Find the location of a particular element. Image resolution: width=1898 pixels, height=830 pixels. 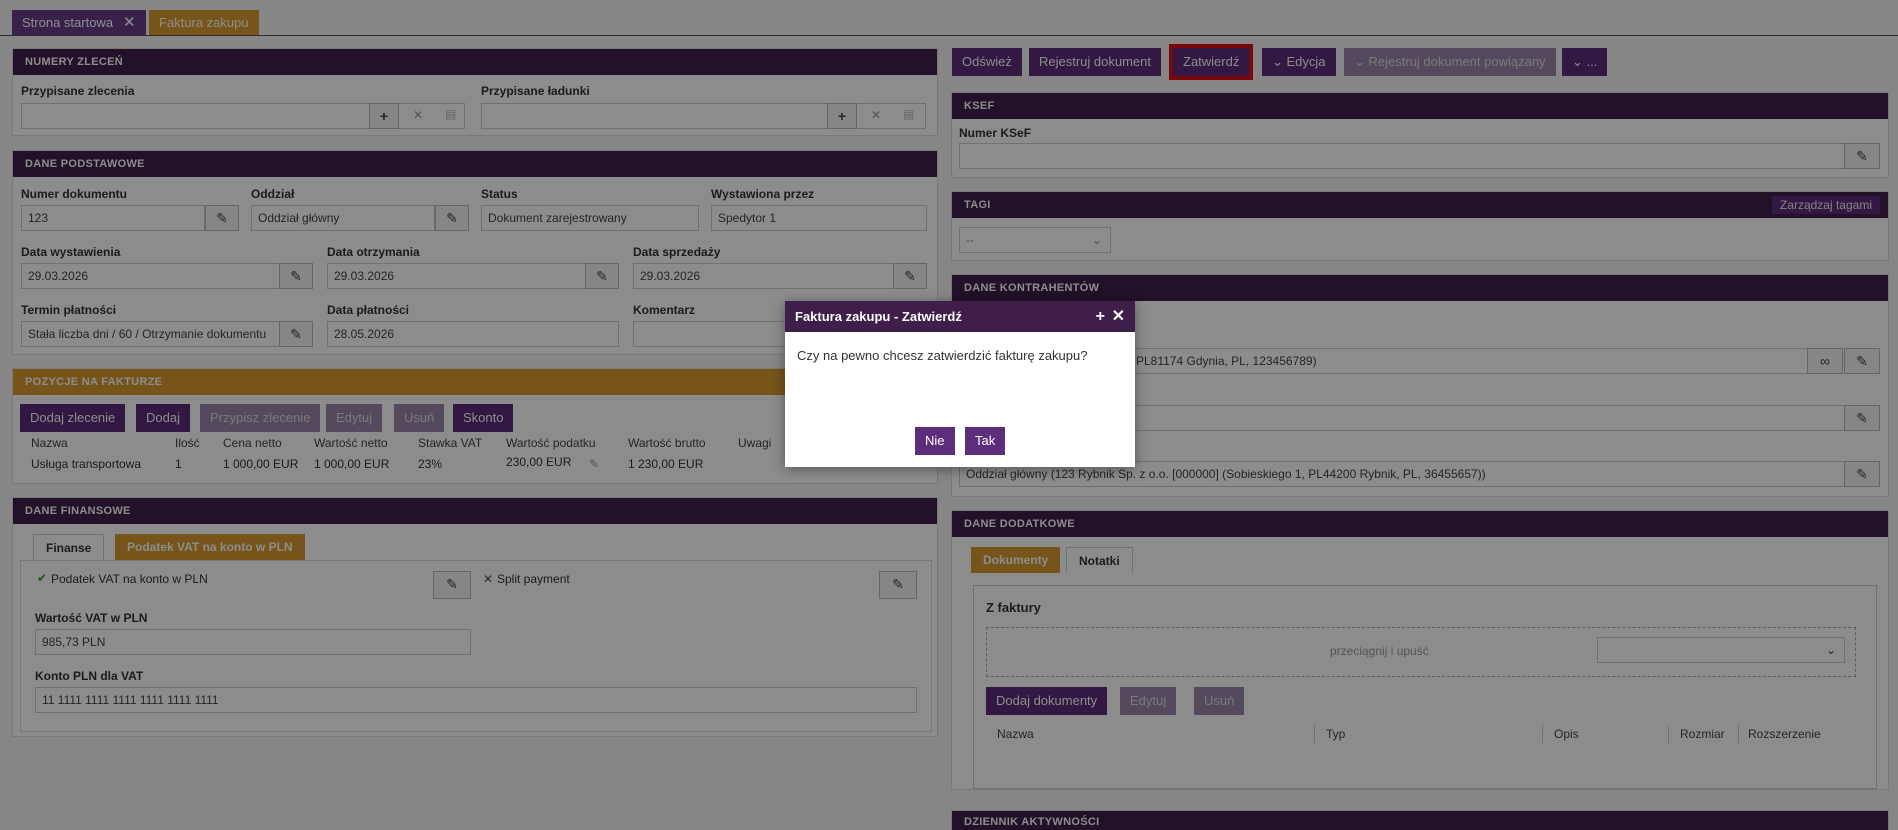

yes-button: Tak is located at coordinates (985, 441).